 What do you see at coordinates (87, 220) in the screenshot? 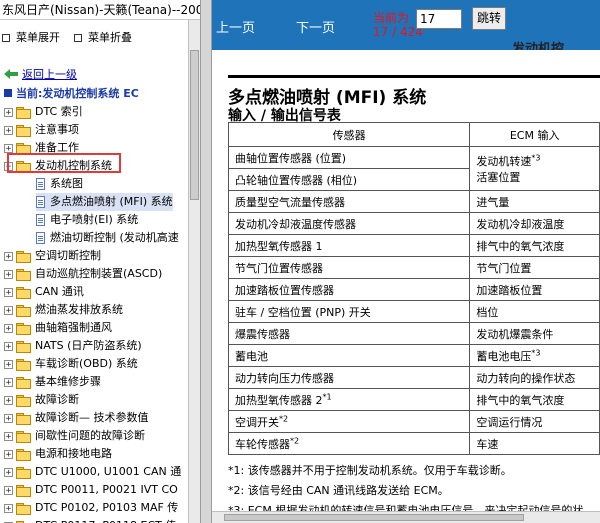
I see `tree-item: 电子喷射(EI) 系统` at bounding box center [87, 220].